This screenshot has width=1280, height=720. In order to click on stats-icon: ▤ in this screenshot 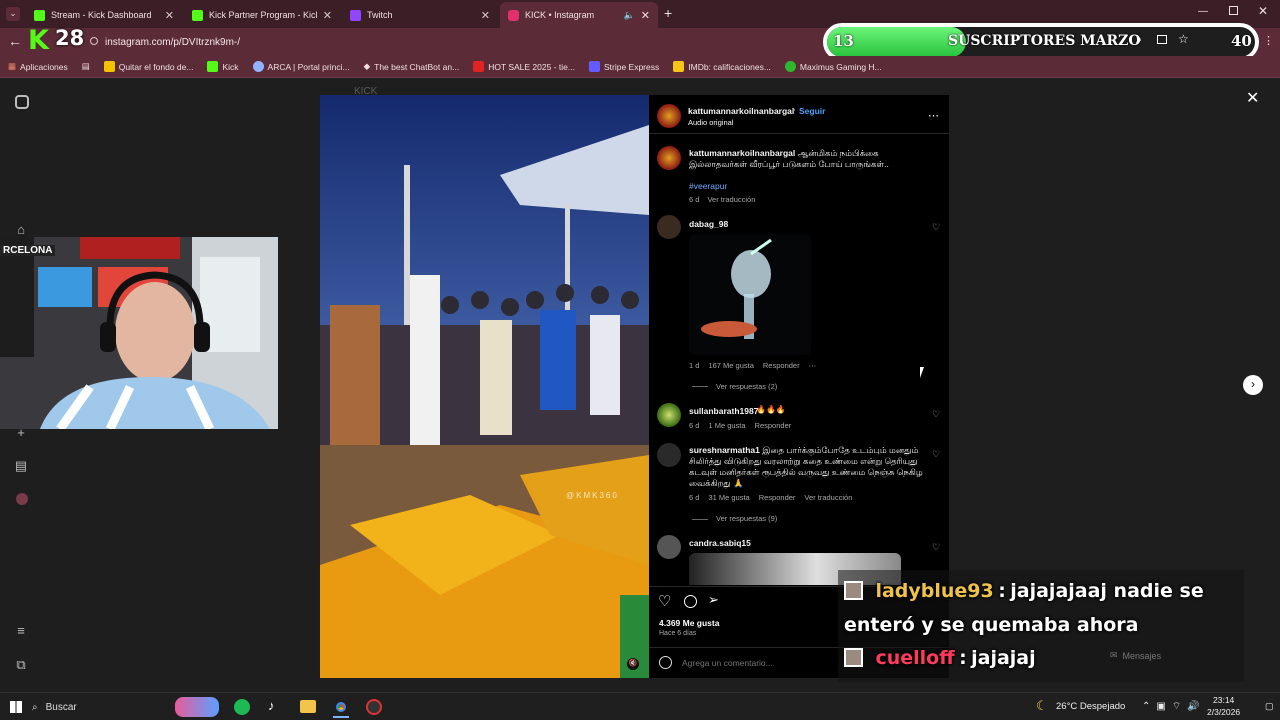, I will do `click(21, 466)`.